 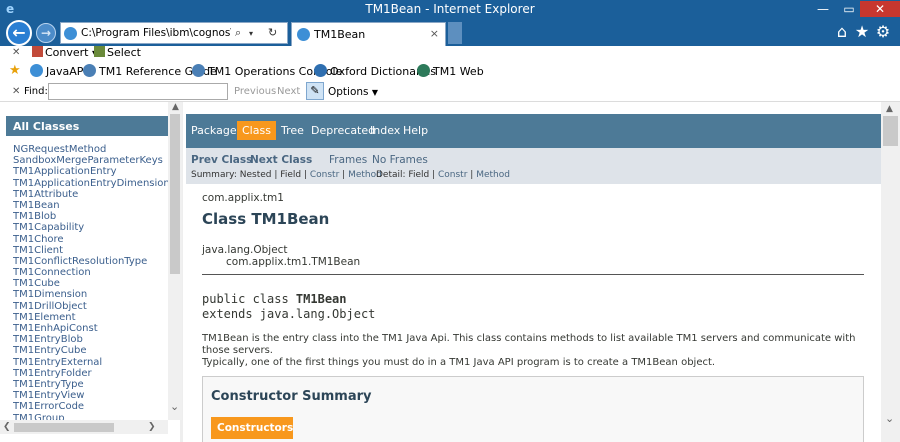 I want to click on close-find-bar-icon: ✕, so click(x=16, y=91).